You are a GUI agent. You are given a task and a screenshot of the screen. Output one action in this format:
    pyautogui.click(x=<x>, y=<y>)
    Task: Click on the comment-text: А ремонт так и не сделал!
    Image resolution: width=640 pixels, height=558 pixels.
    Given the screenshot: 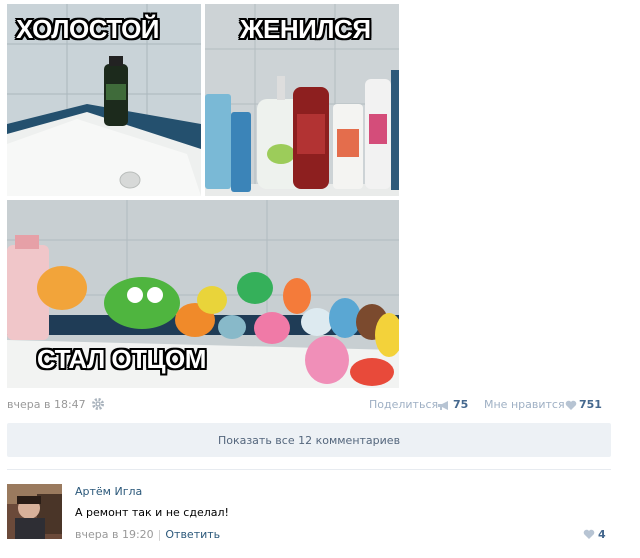 What is the action you would take?
    pyautogui.click(x=152, y=512)
    